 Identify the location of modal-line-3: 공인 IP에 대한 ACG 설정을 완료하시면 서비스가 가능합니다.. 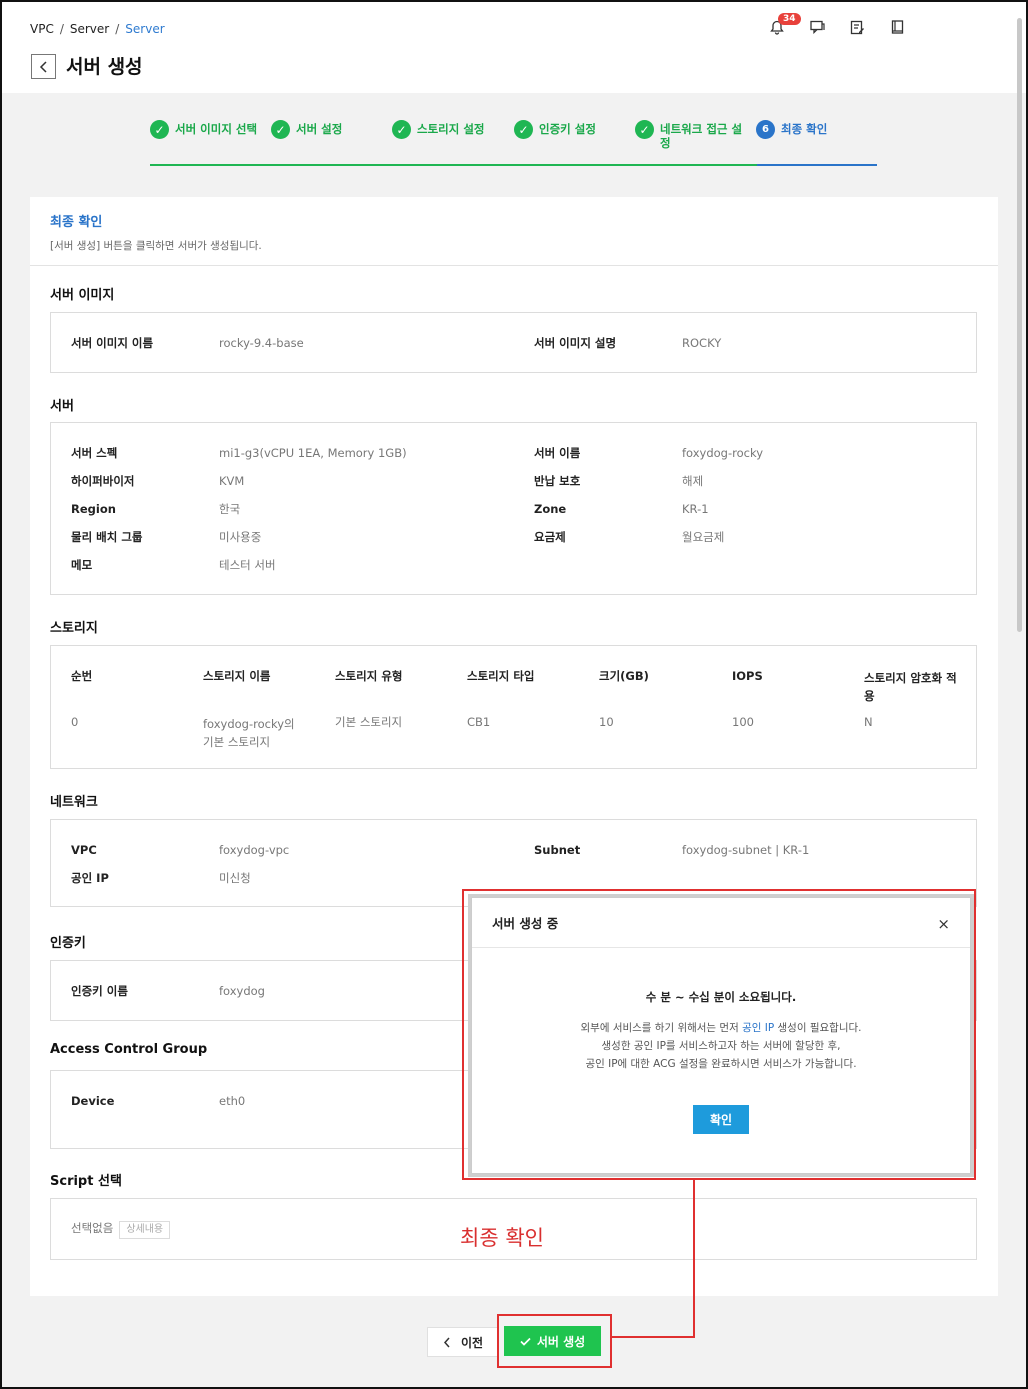
(721, 1064).